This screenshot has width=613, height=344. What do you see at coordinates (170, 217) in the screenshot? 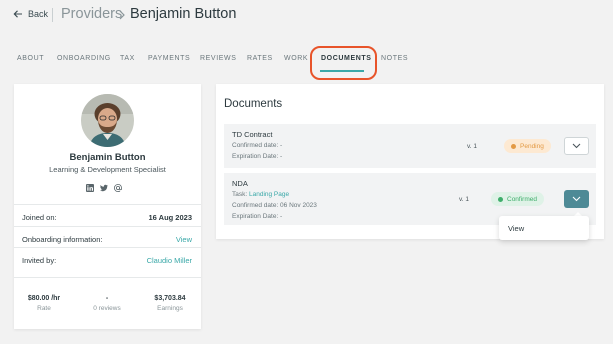
I see `joined-date: 16 Aug 2023` at bounding box center [170, 217].